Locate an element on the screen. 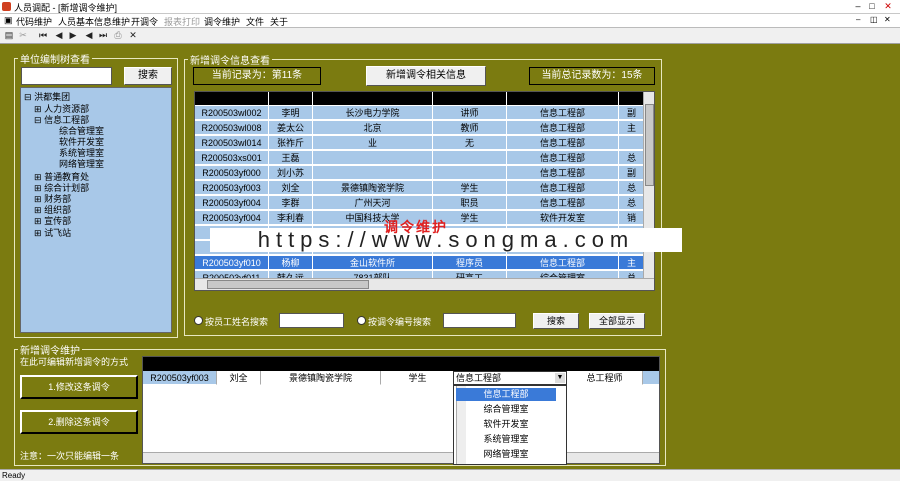 This screenshot has height=481, width=900. radio-search-by-name is located at coordinates (198, 320).